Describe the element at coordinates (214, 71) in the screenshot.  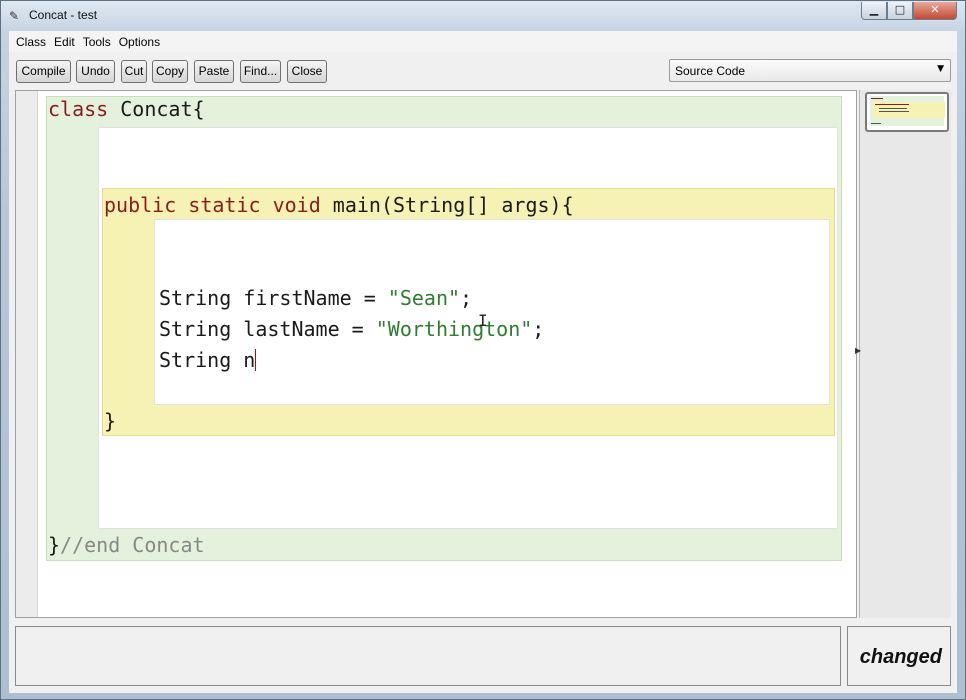
I see `paste-button: Paste` at that location.